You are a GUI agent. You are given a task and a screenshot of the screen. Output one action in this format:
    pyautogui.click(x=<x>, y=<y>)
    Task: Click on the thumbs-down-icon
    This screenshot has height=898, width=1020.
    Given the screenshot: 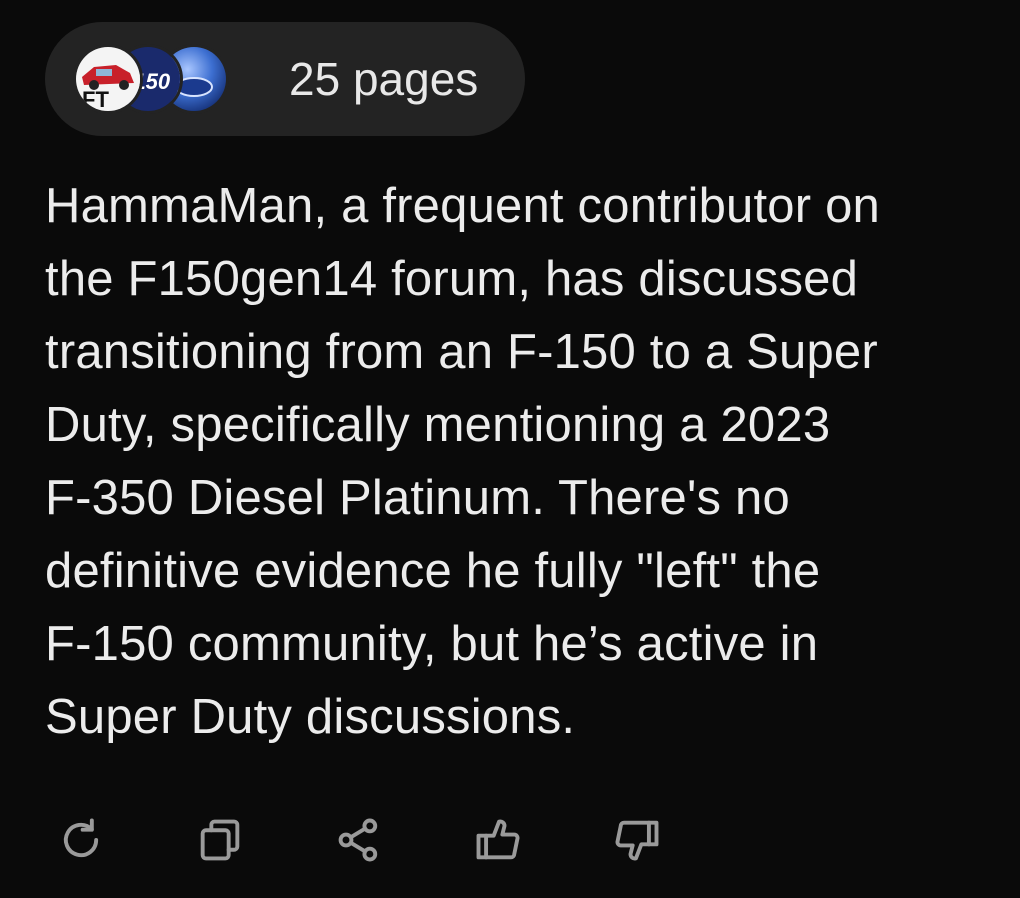 What is the action you would take?
    pyautogui.click(x=637, y=840)
    